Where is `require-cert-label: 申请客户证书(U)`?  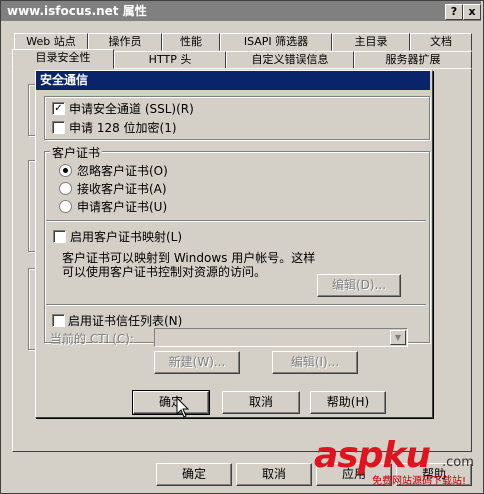 require-cert-label: 申请客户证书(U) is located at coordinates (122, 207).